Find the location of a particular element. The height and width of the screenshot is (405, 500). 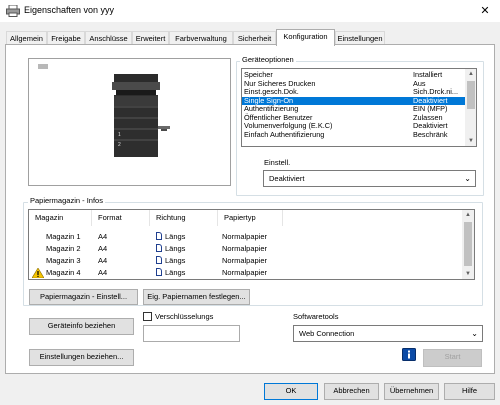

table-row: Magazin 4 A4 Längs Normalpapier is located at coordinates (245, 273).